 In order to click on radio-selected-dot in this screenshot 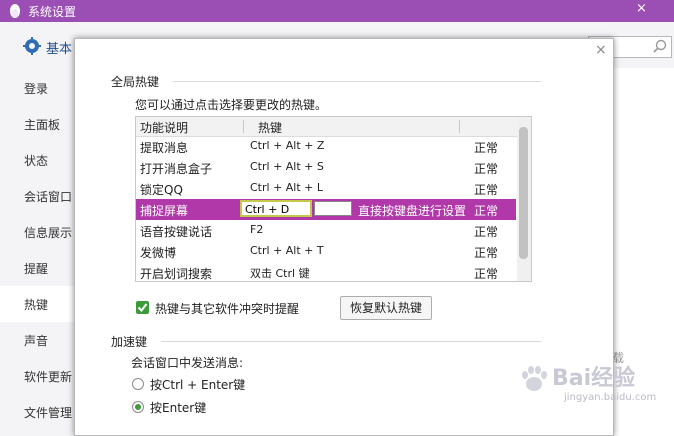, I will do `click(138, 407)`.